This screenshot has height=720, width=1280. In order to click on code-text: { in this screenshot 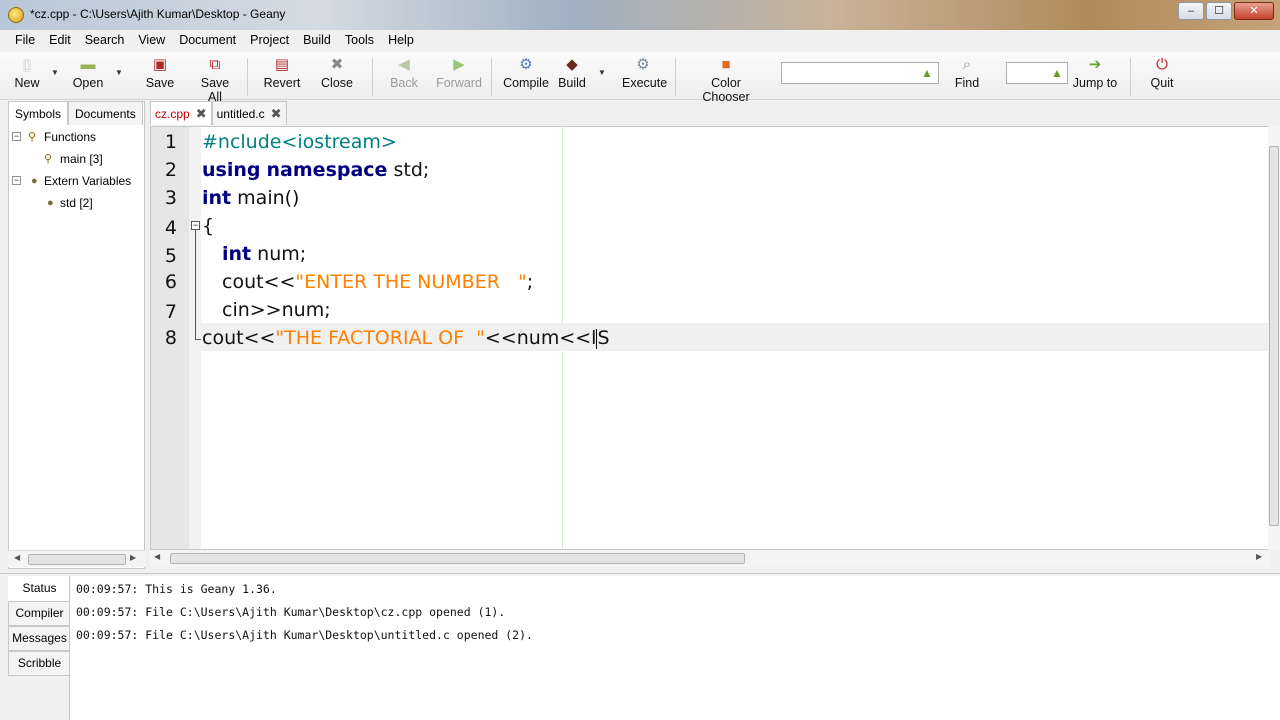, I will do `click(208, 226)`.